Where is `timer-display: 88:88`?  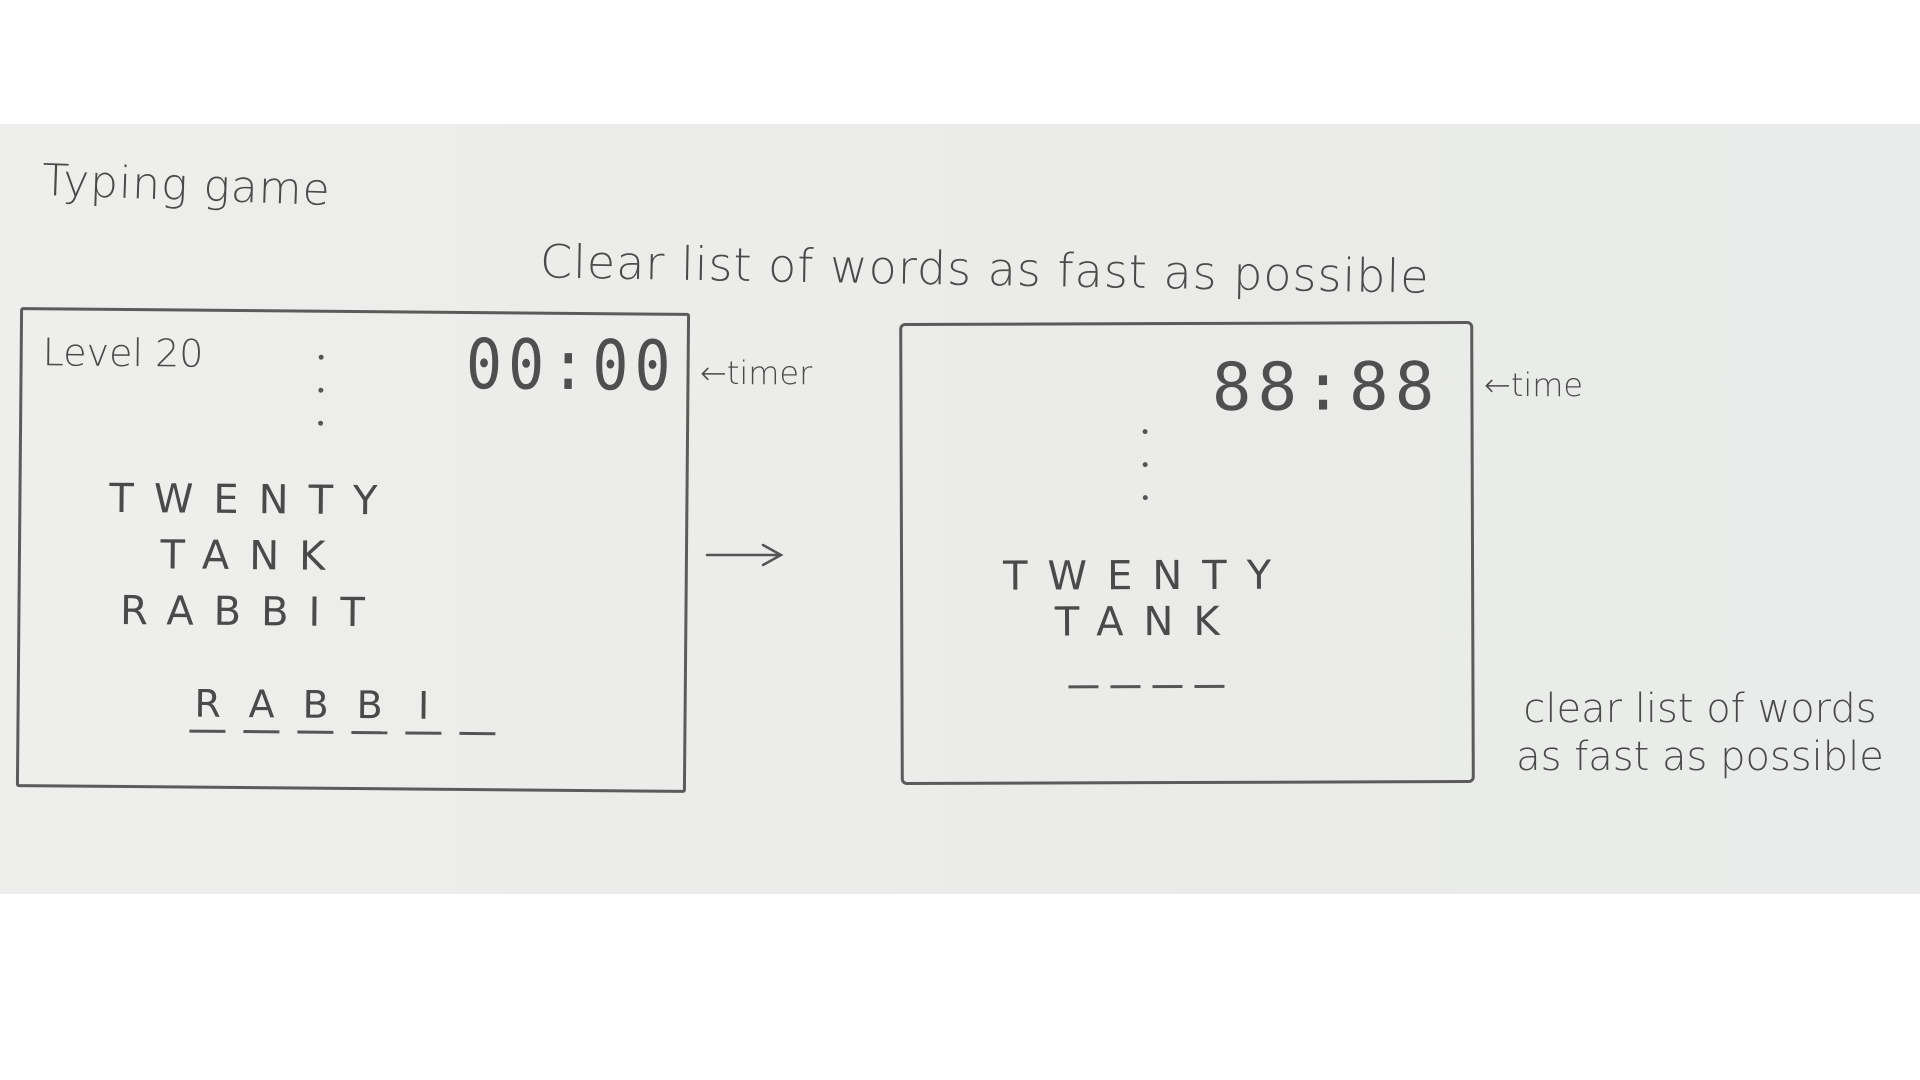 timer-display: 88:88 is located at coordinates (1326, 387).